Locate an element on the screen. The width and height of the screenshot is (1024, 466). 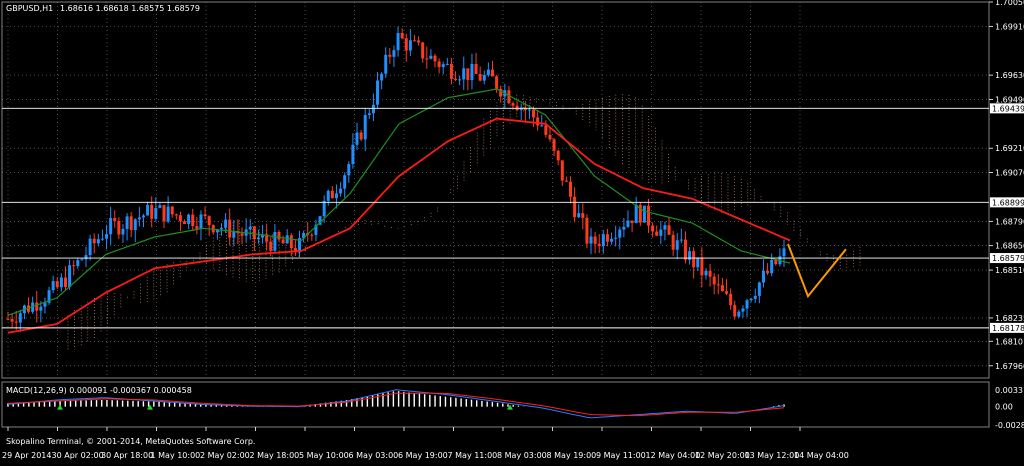
forecast-zigzag is located at coordinates (817, 271).